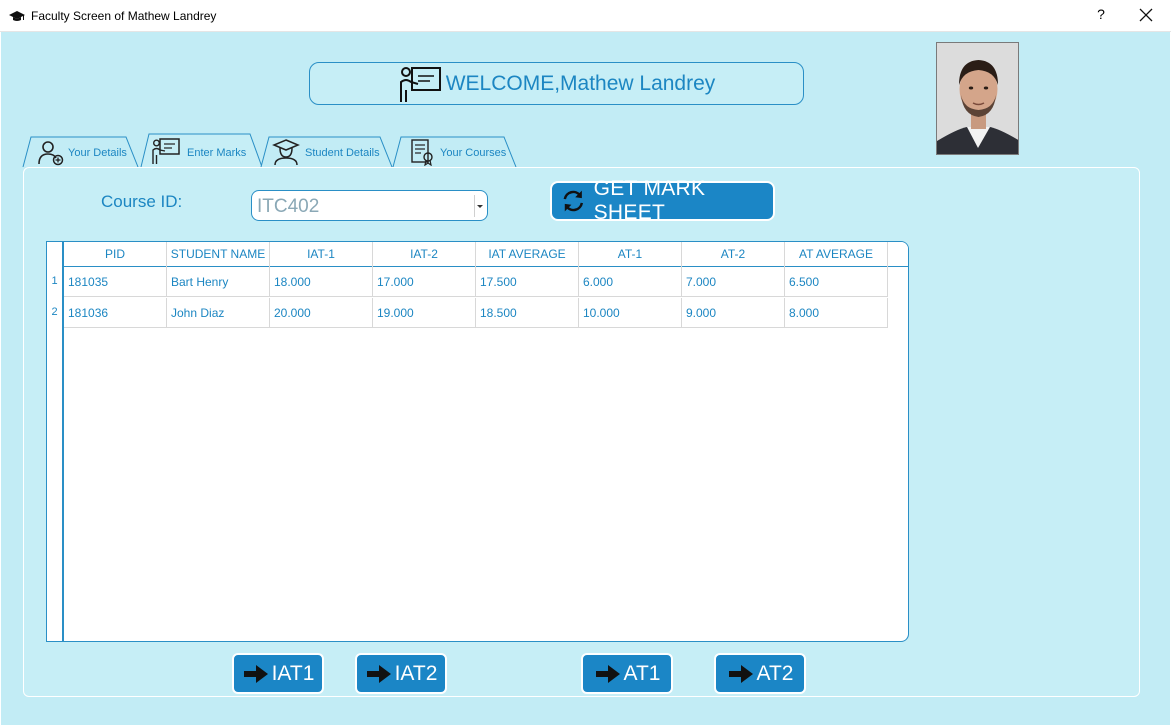 This screenshot has width=1171, height=726. I want to click on table-cell: 17.000, so click(424, 282).